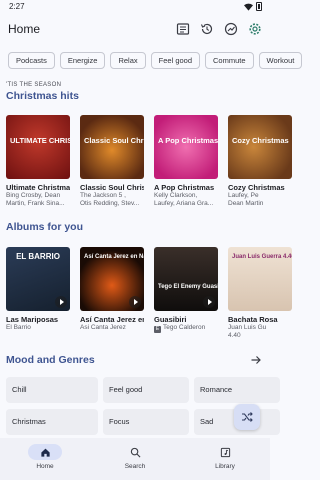 The image size is (320, 480). I want to click on chip-podcasts: Podcasts, so click(31, 60).